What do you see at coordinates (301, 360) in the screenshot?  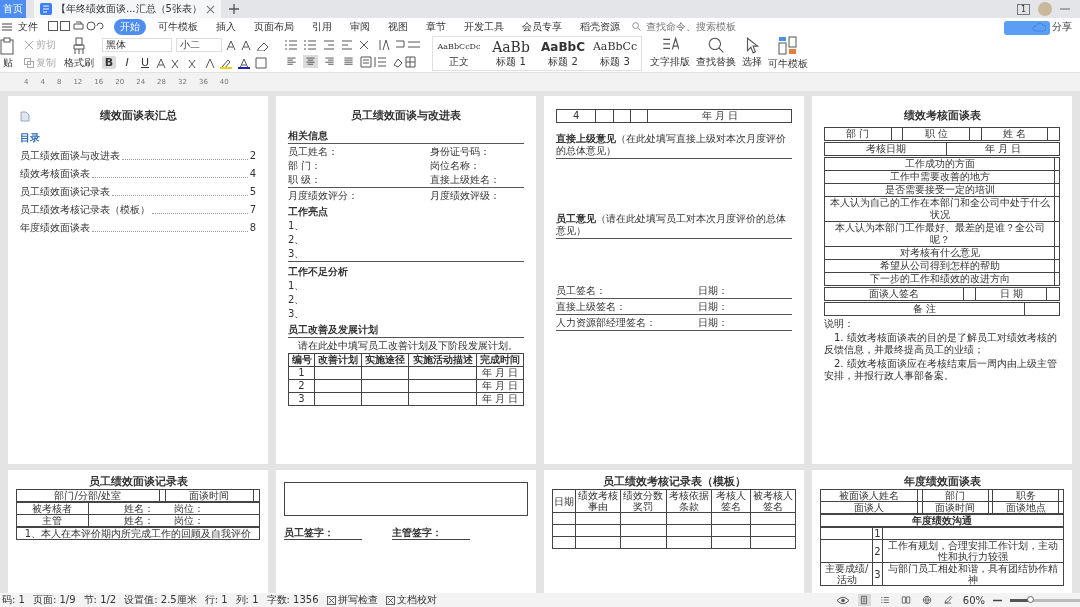 I see `table-cell: 编号` at bounding box center [301, 360].